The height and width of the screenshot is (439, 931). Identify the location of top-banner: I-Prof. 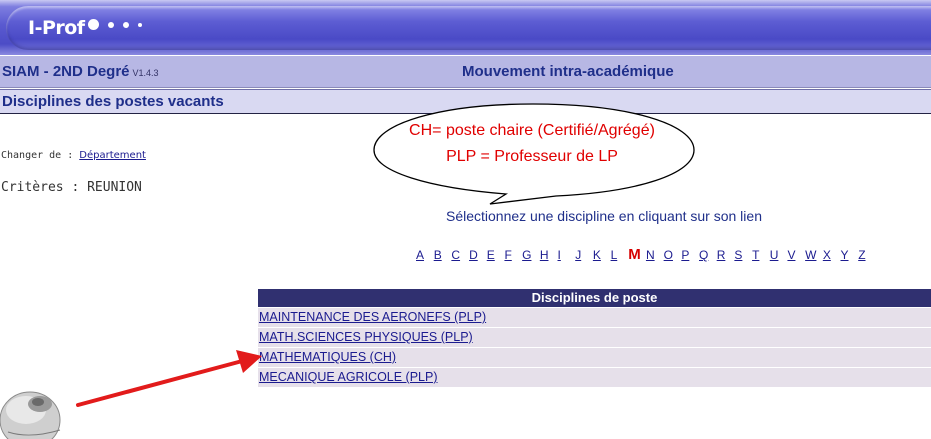
(465, 27).